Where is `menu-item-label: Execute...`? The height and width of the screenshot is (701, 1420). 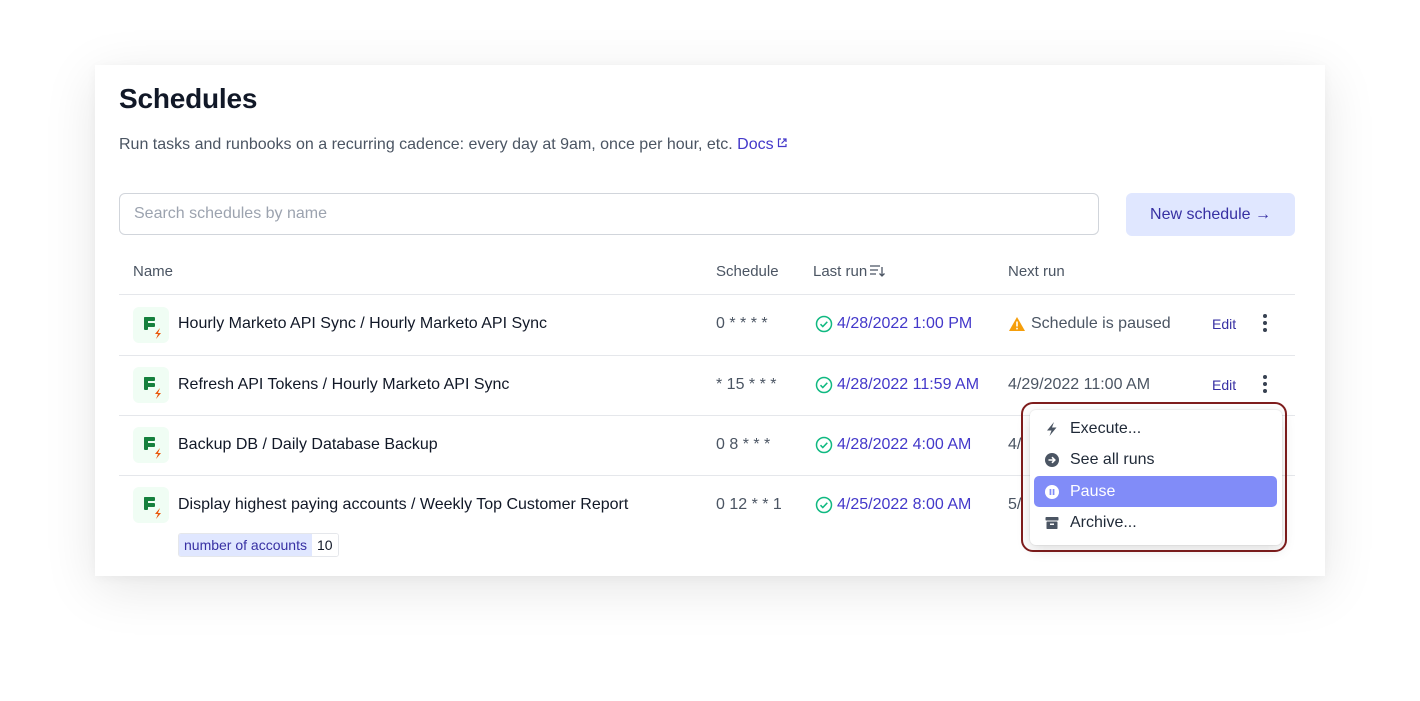 menu-item-label: Execute... is located at coordinates (1106, 428).